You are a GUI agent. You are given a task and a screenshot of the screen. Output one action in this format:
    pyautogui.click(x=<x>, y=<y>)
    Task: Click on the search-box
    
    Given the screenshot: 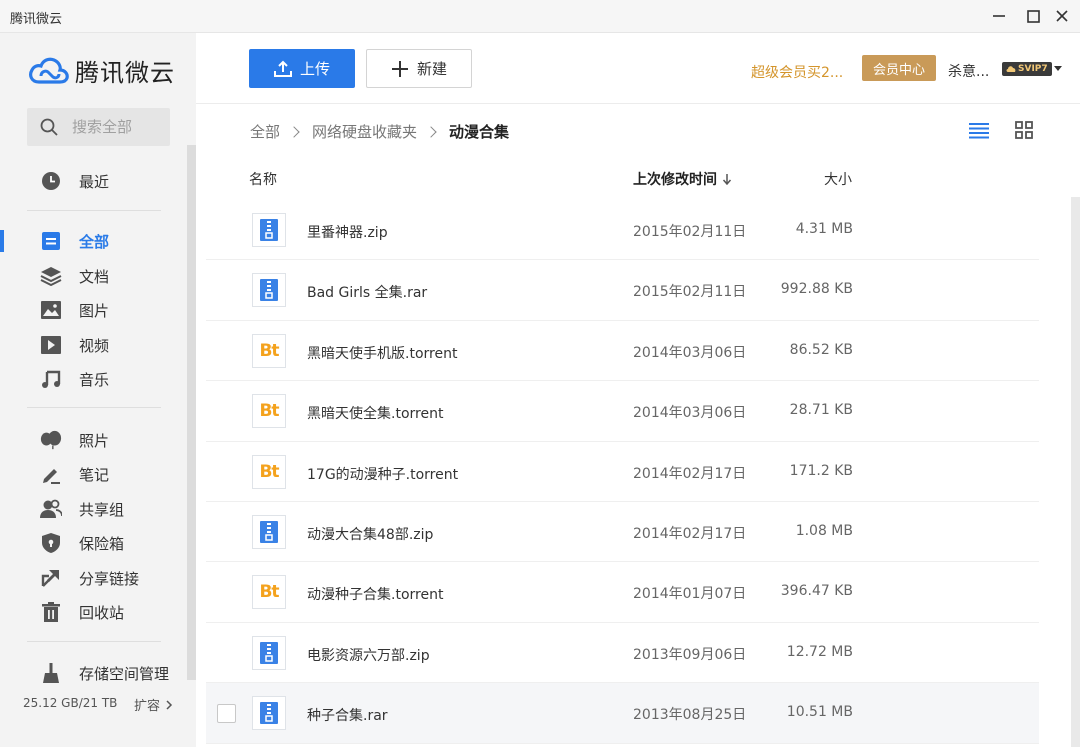 What is the action you would take?
    pyautogui.click(x=98, y=127)
    